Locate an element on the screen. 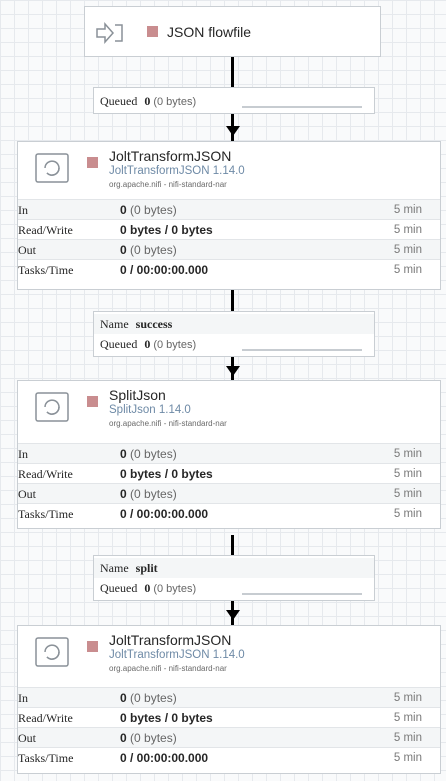  name-row: Name success is located at coordinates (234, 324).